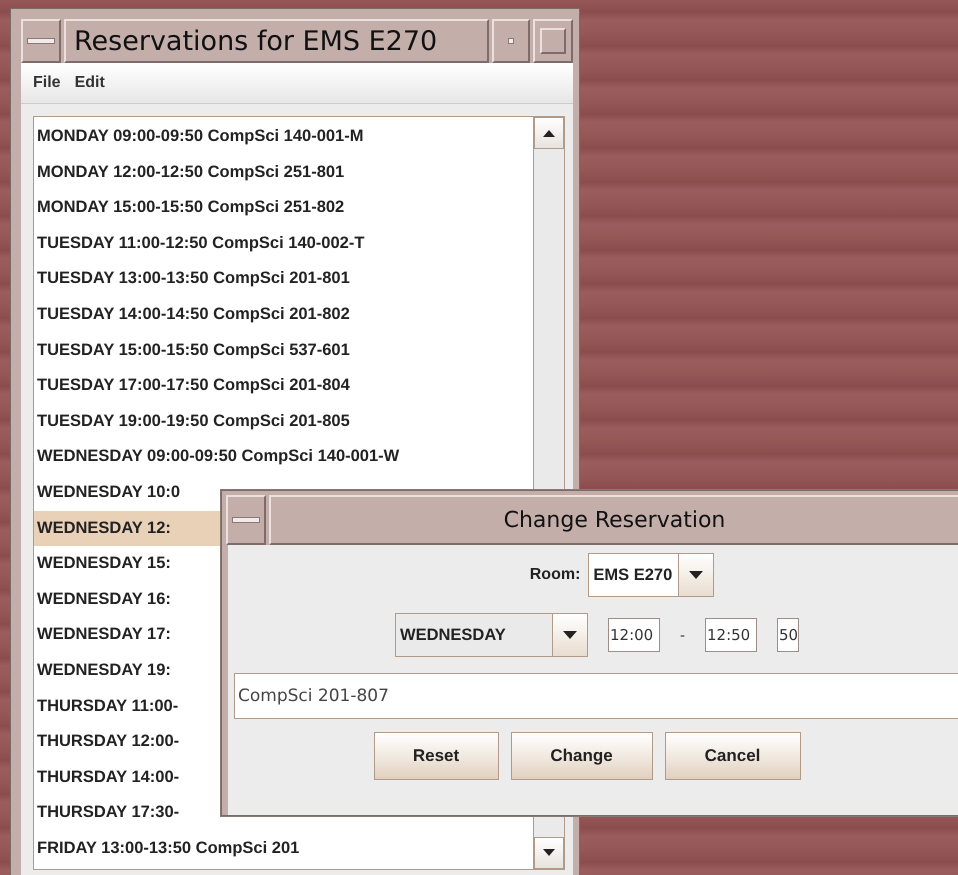 The width and height of the screenshot is (958, 875). Describe the element at coordinates (555, 575) in the screenshot. I see `room-label: Room:` at that location.